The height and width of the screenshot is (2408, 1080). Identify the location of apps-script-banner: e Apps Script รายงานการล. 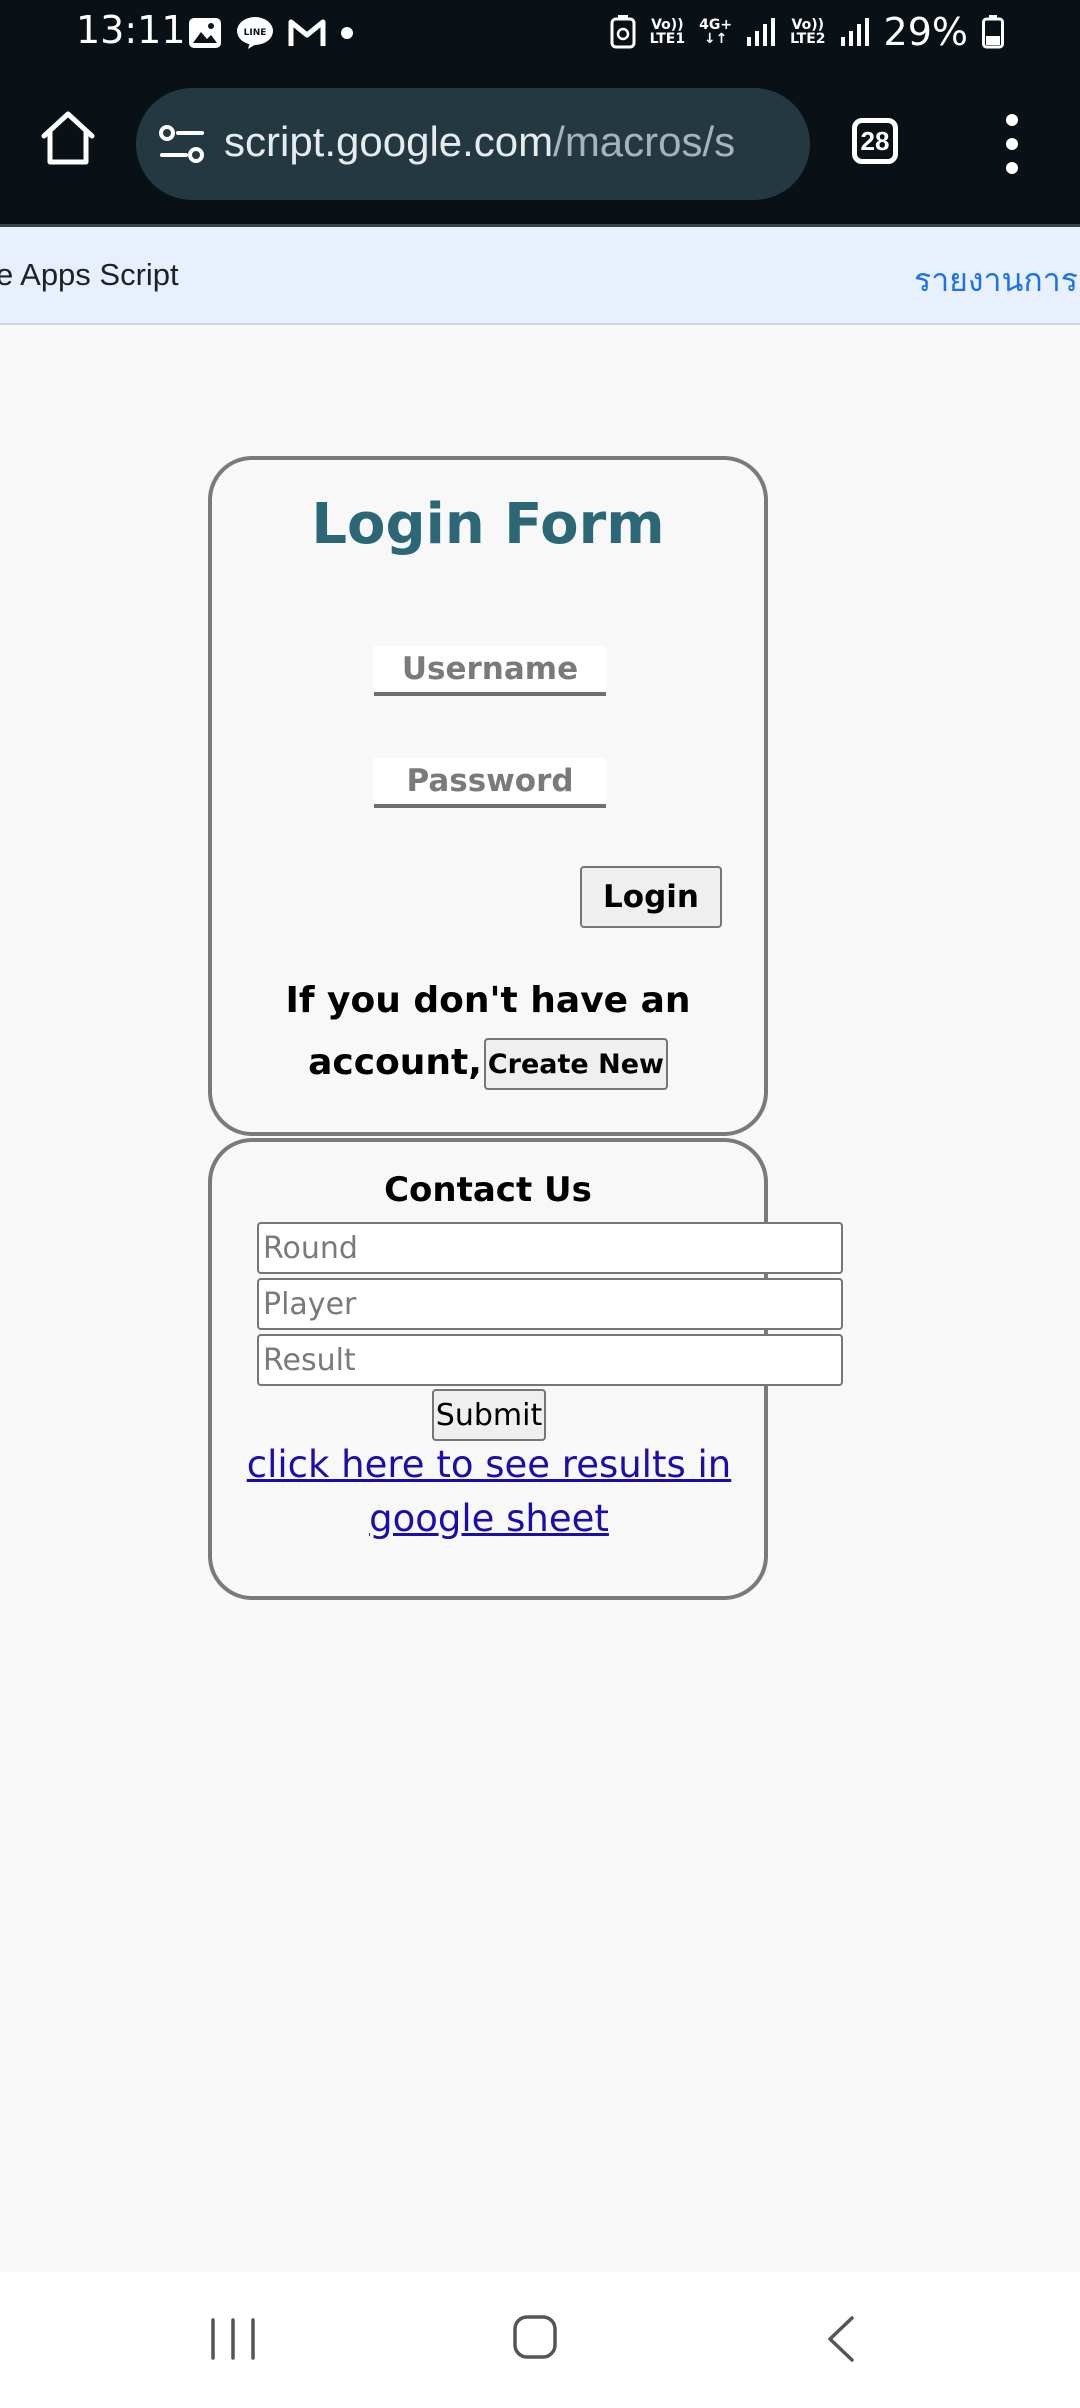
(540, 276).